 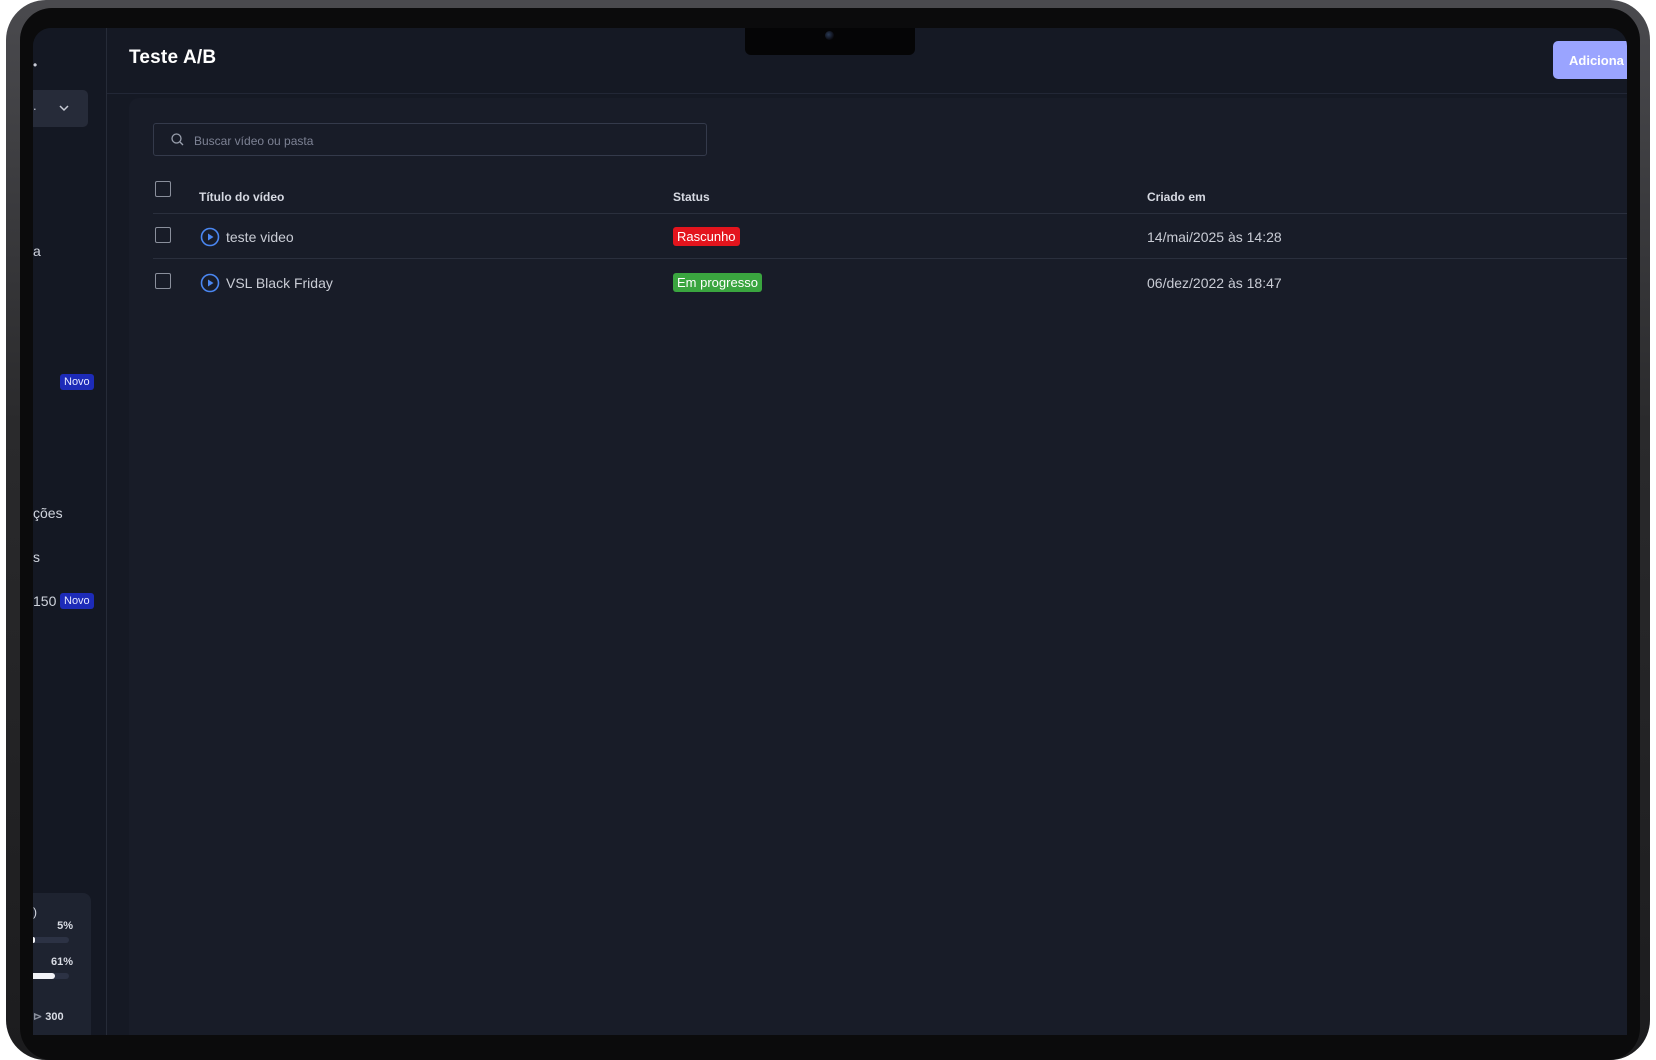 What do you see at coordinates (36, 557) in the screenshot?
I see `sidebar-item-s: s` at bounding box center [36, 557].